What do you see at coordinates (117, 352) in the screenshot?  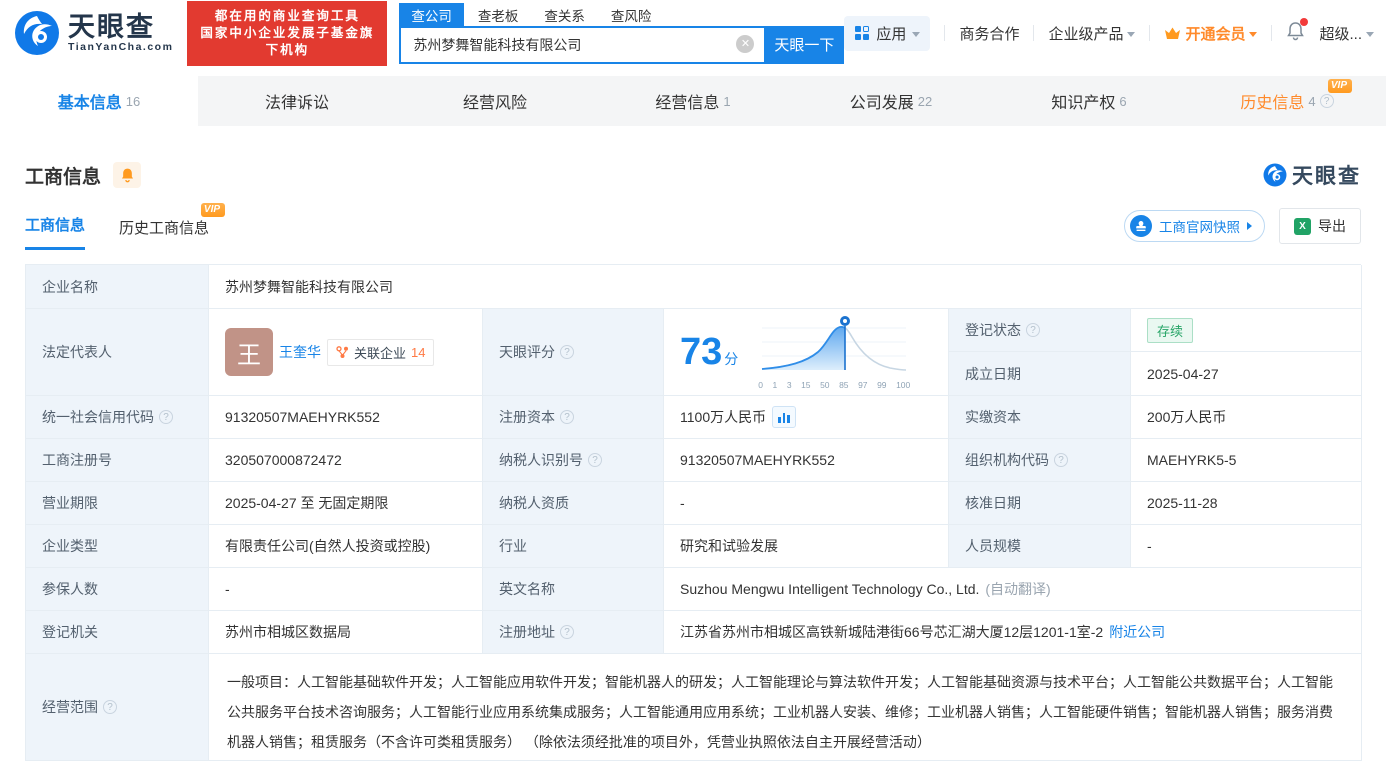 I see `legal-rep-label: 法定代表人` at bounding box center [117, 352].